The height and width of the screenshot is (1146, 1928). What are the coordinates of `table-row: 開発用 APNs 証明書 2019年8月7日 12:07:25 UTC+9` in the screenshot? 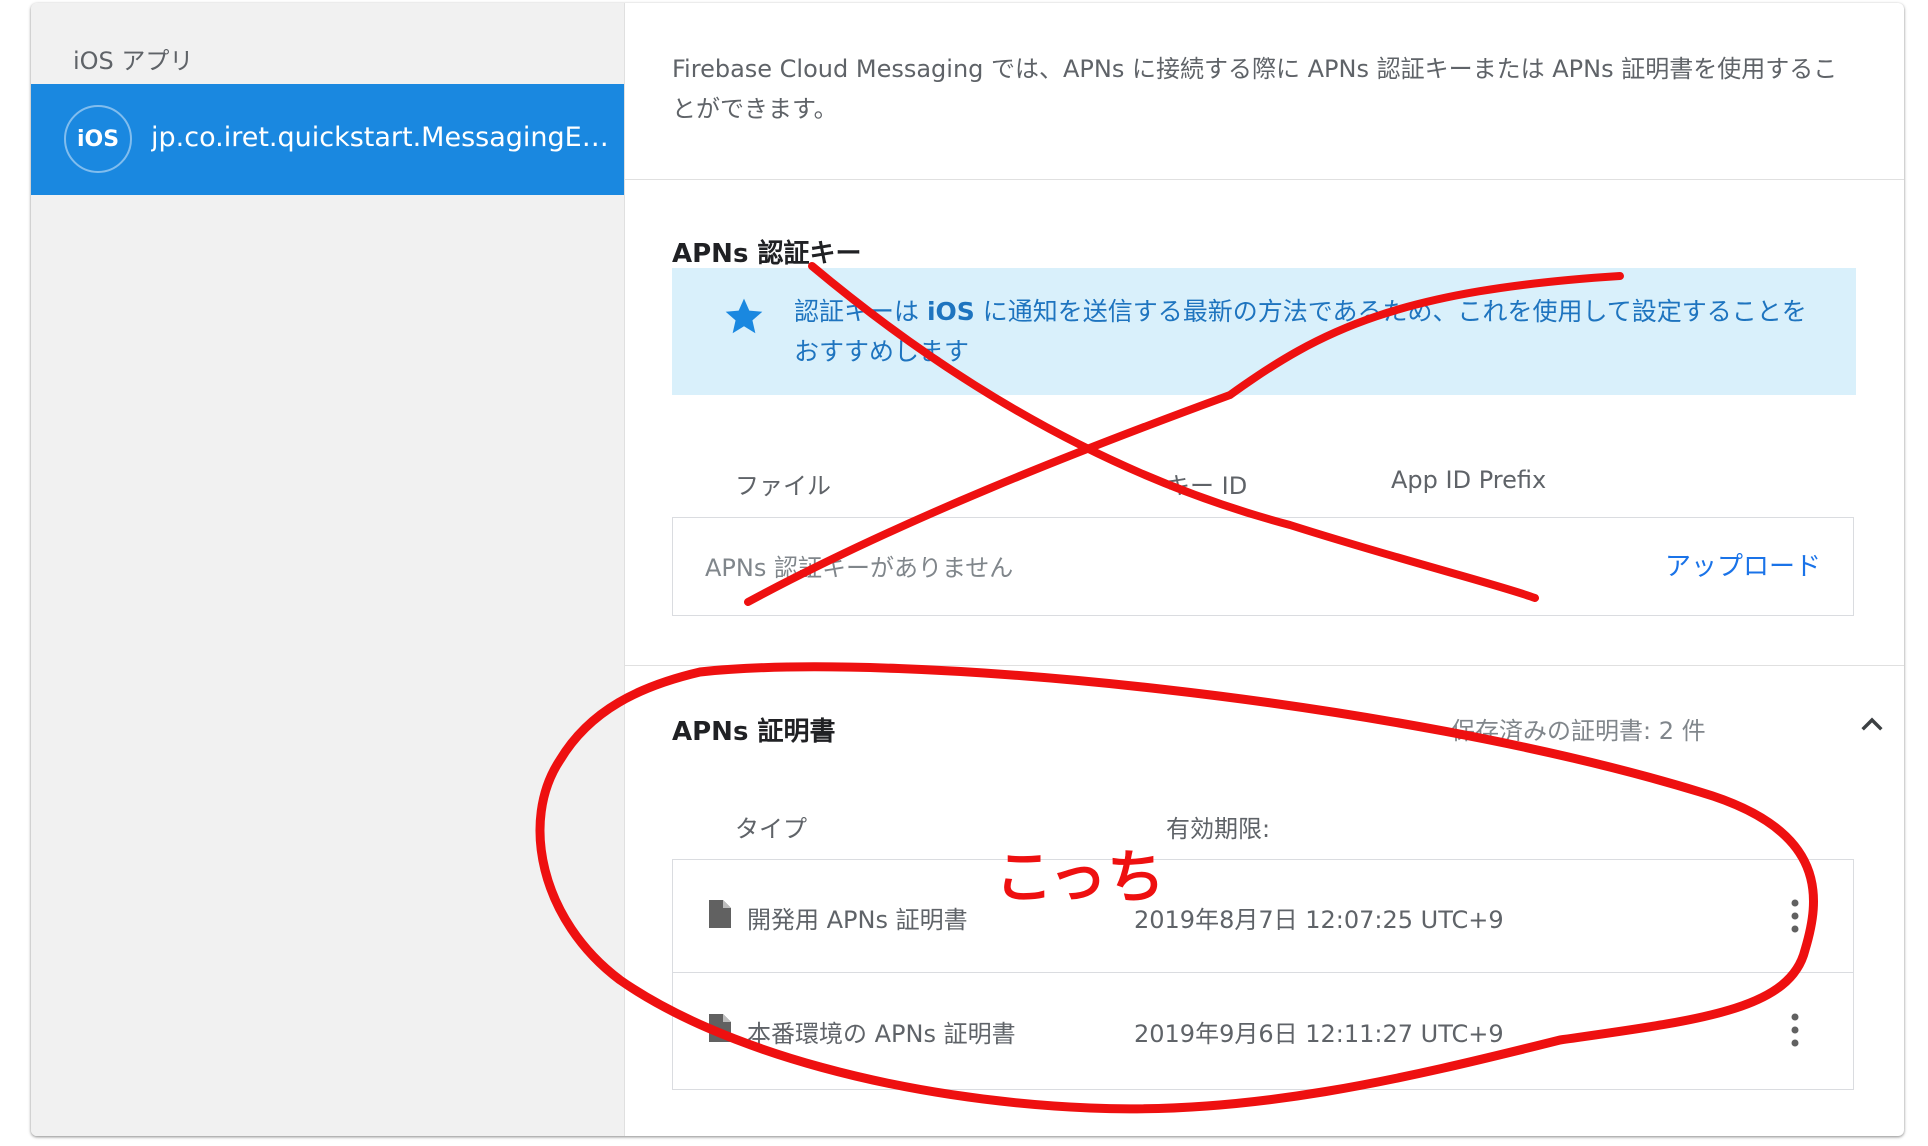 It's located at (1263, 916).